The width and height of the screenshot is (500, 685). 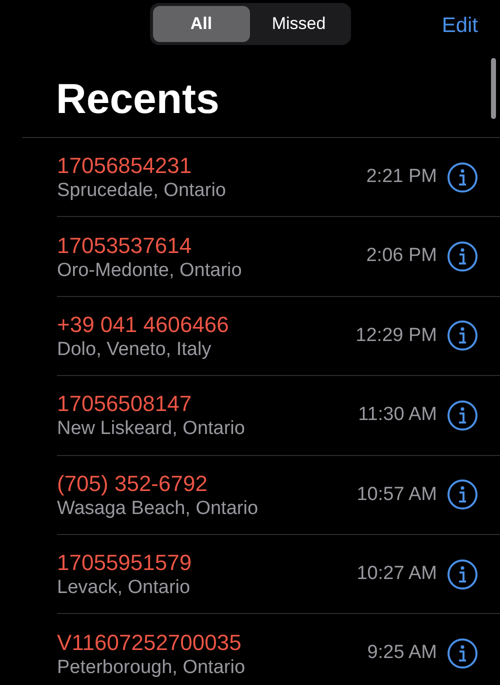 I want to click on caller-number: 17053537614, so click(x=124, y=245).